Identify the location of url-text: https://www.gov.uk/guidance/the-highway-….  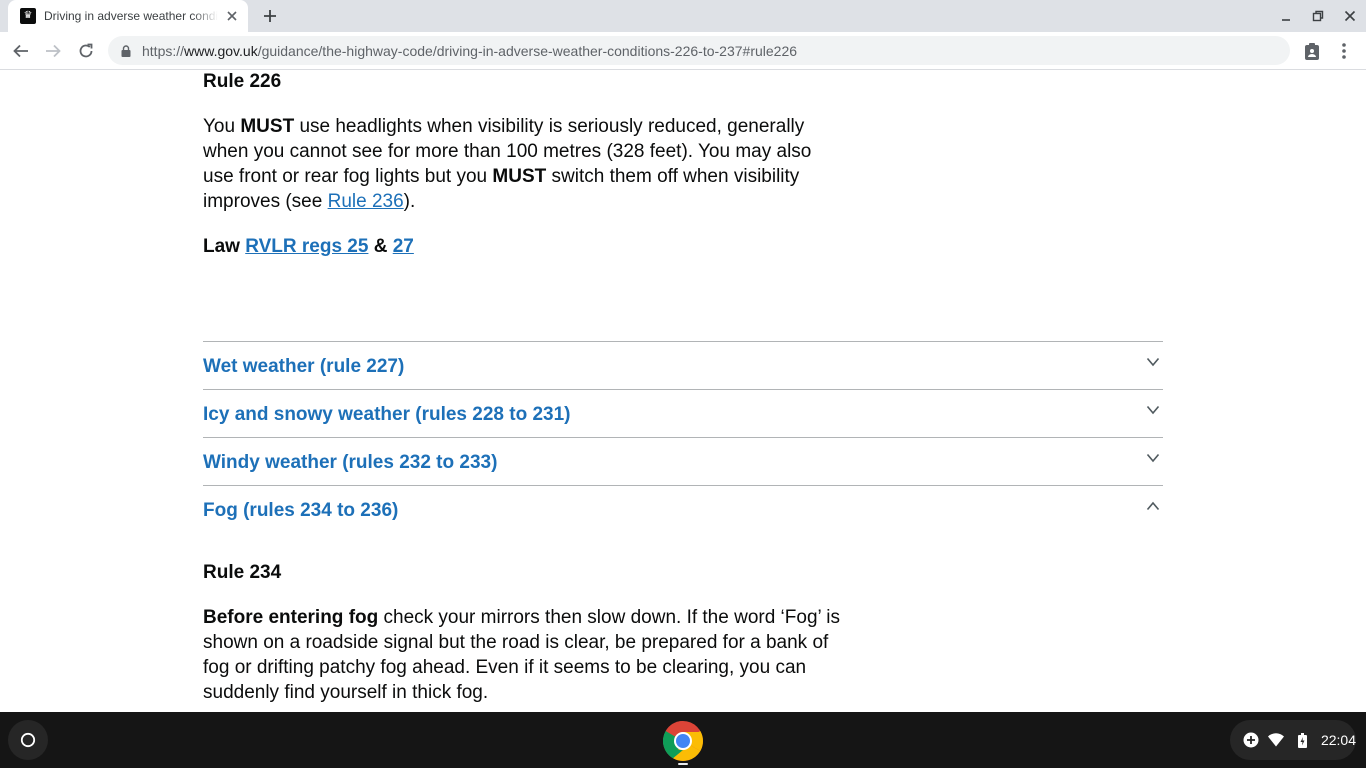
(470, 50).